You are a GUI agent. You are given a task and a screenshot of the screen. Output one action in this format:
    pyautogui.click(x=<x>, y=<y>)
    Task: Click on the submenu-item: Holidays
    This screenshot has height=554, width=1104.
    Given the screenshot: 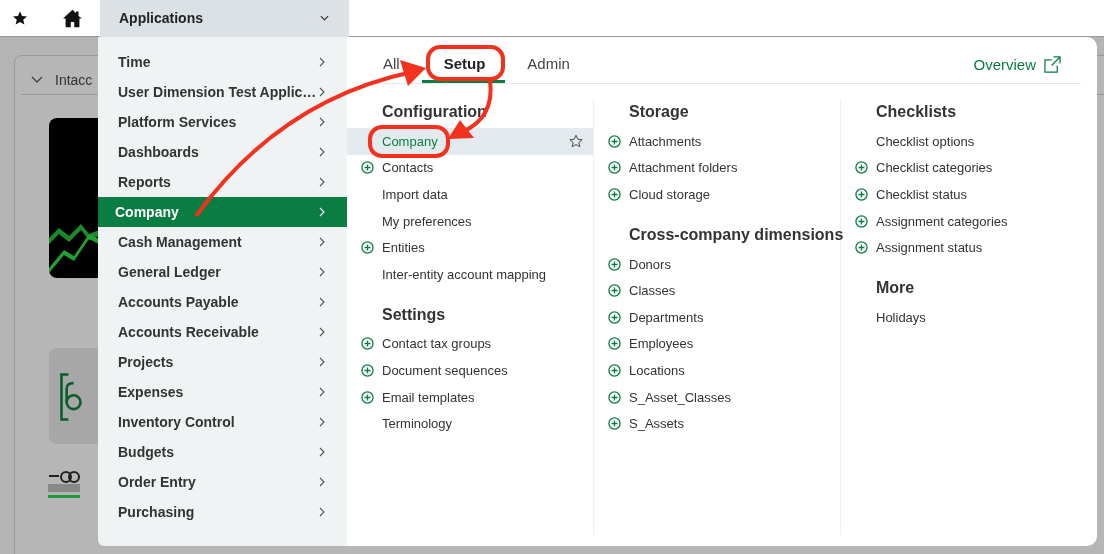 What is the action you would take?
    pyautogui.click(x=964, y=317)
    